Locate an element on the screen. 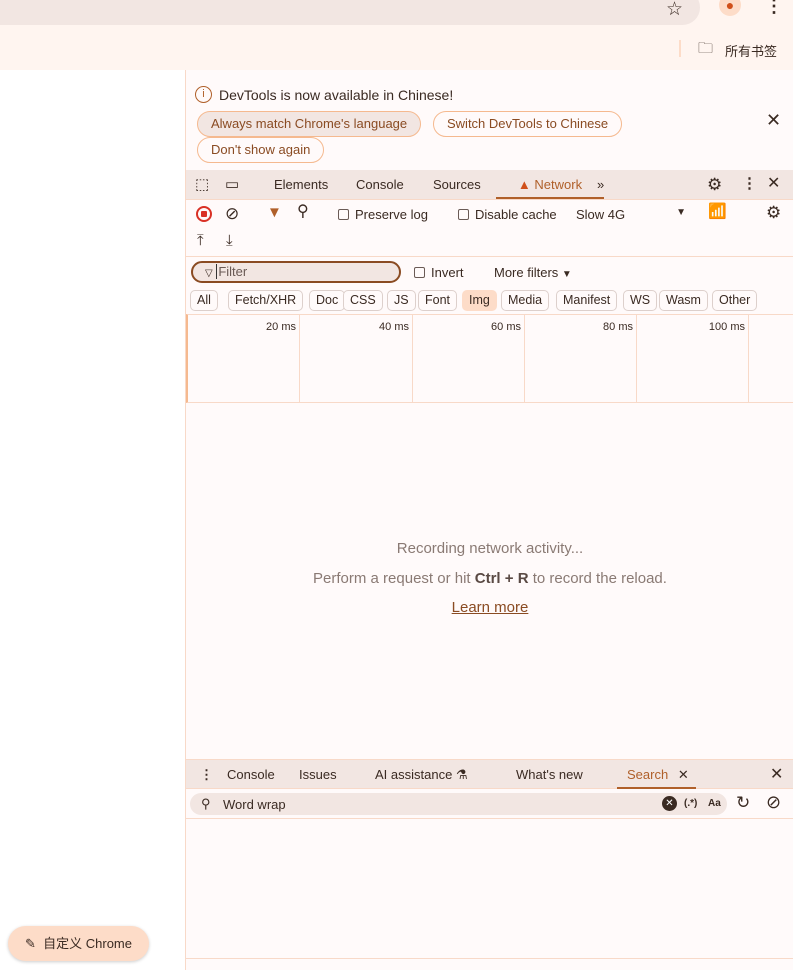 The height and width of the screenshot is (970, 793). tab-network: ▲ Network is located at coordinates (550, 184).